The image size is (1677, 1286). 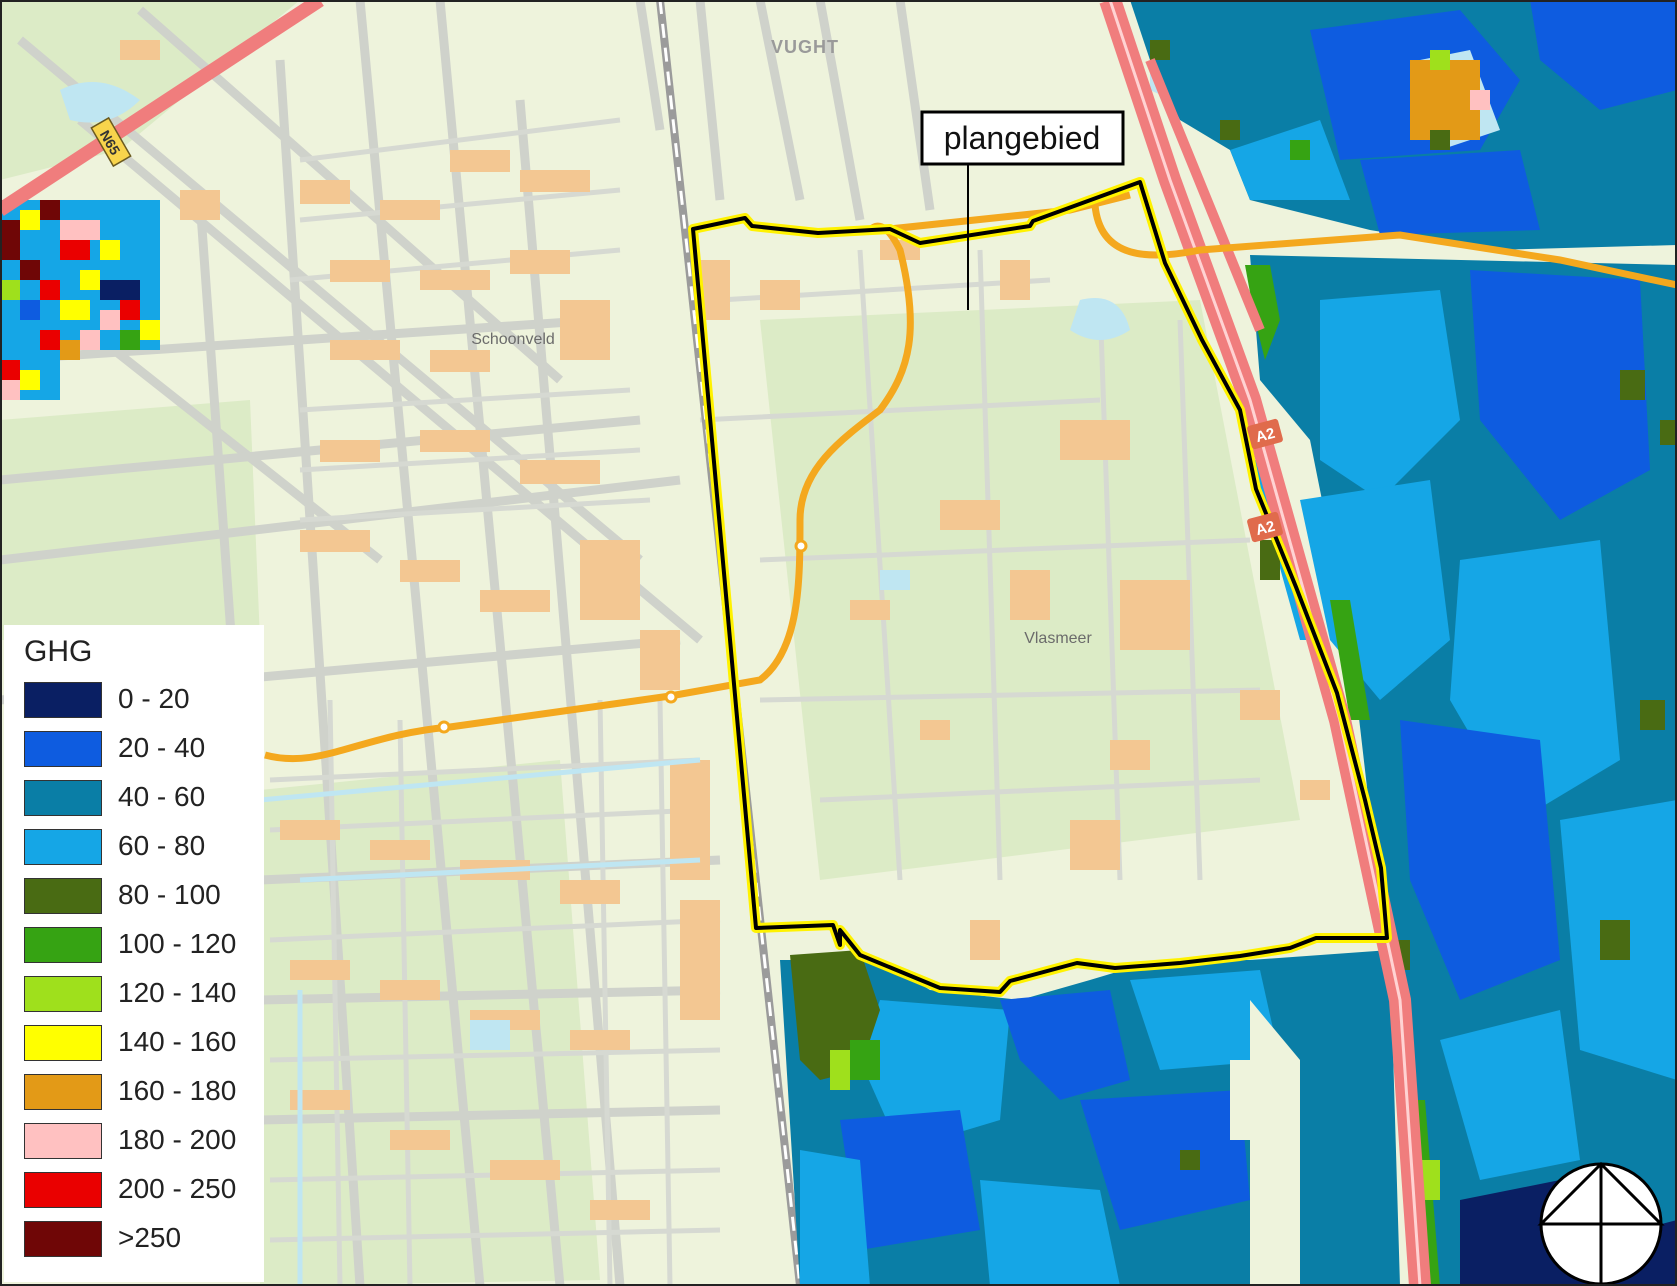 What do you see at coordinates (154, 698) in the screenshot?
I see `legend-label: 0 - 20` at bounding box center [154, 698].